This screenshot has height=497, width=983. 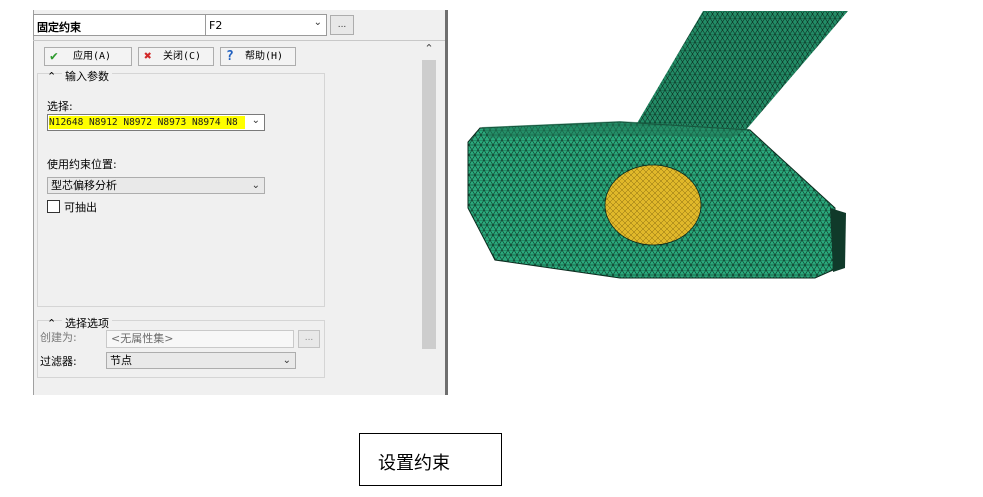 What do you see at coordinates (182, 56) in the screenshot?
I see `close-label: 关闭(C)` at bounding box center [182, 56].